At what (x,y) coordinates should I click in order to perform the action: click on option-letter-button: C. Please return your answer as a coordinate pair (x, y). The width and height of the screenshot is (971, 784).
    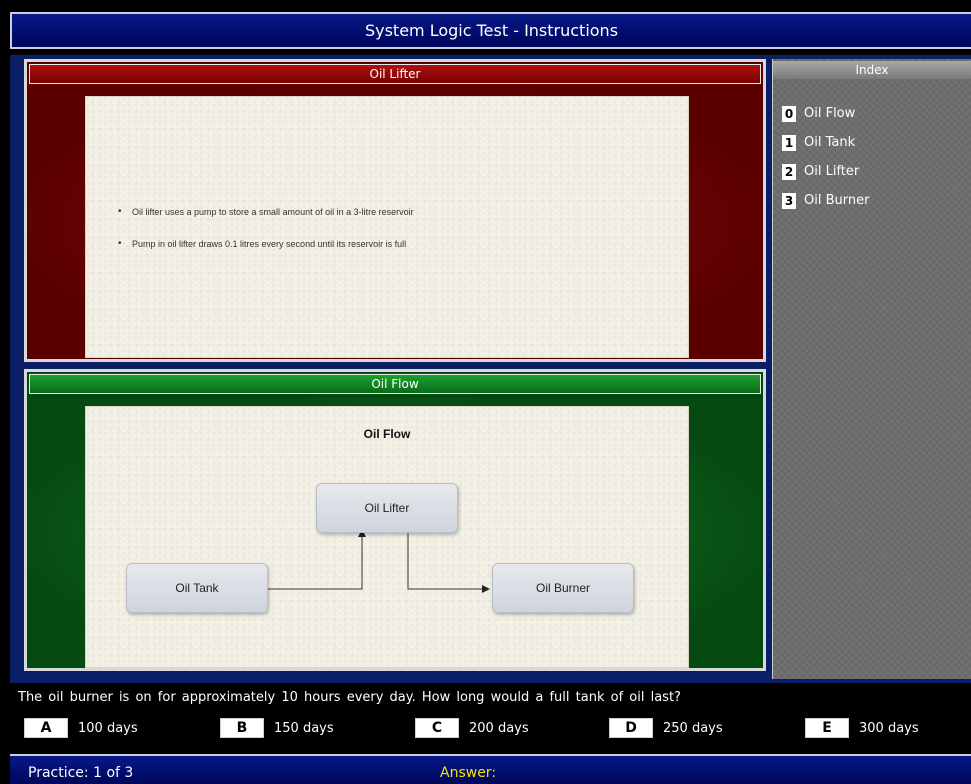
    Looking at the image, I should click on (437, 728).